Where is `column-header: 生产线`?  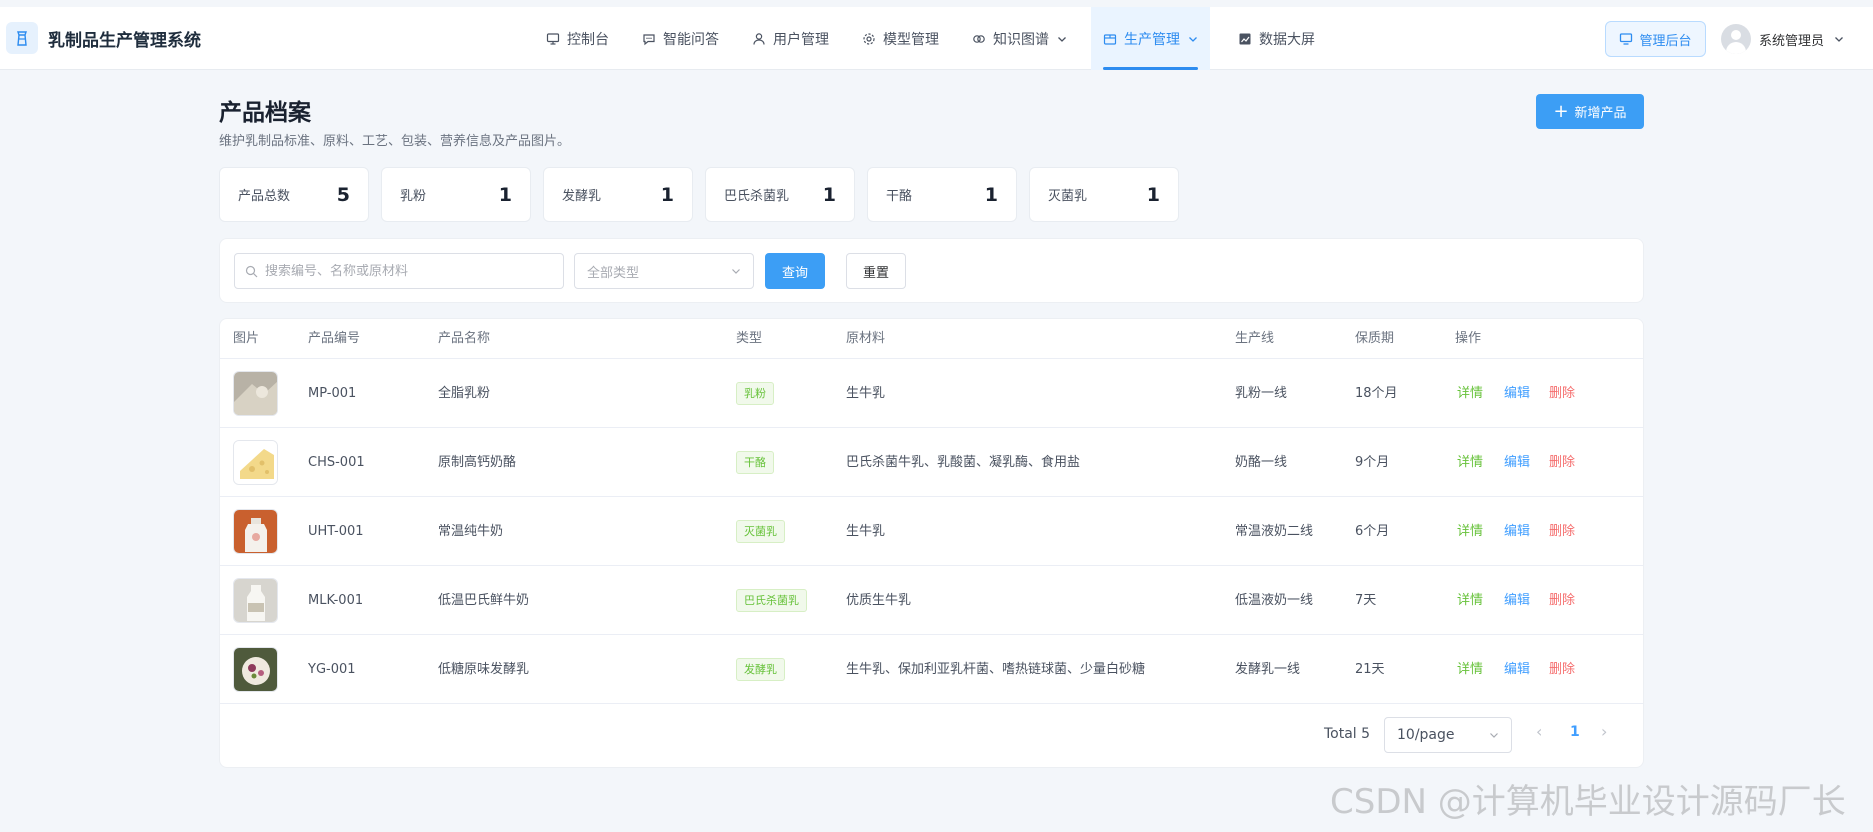 column-header: 生产线 is located at coordinates (1255, 338).